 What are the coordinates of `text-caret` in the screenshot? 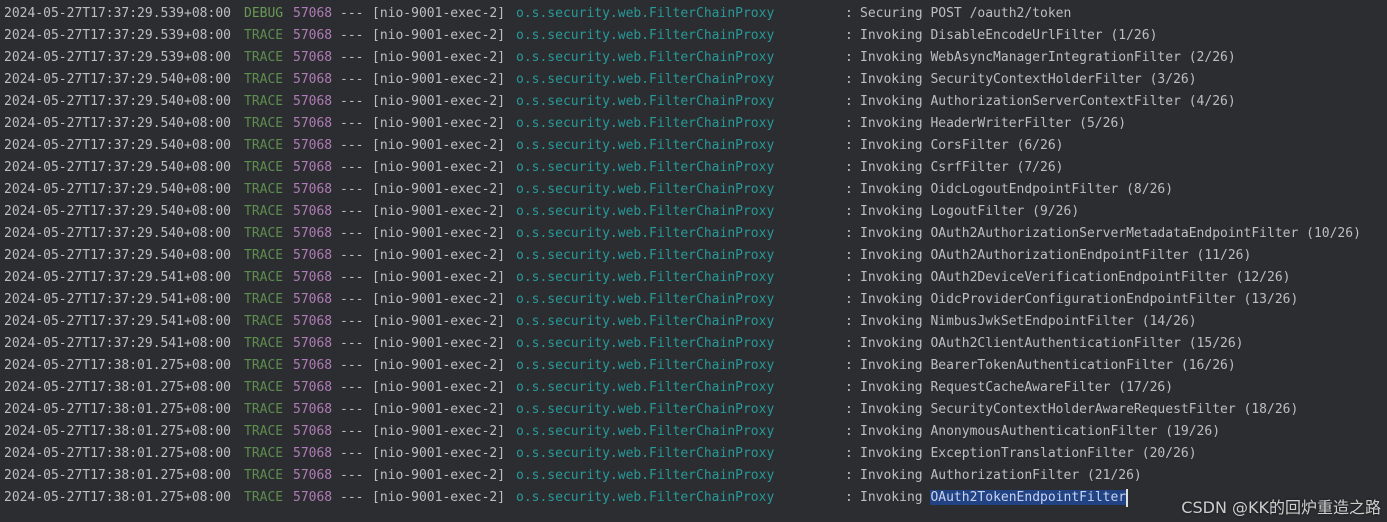 It's located at (1127, 497).